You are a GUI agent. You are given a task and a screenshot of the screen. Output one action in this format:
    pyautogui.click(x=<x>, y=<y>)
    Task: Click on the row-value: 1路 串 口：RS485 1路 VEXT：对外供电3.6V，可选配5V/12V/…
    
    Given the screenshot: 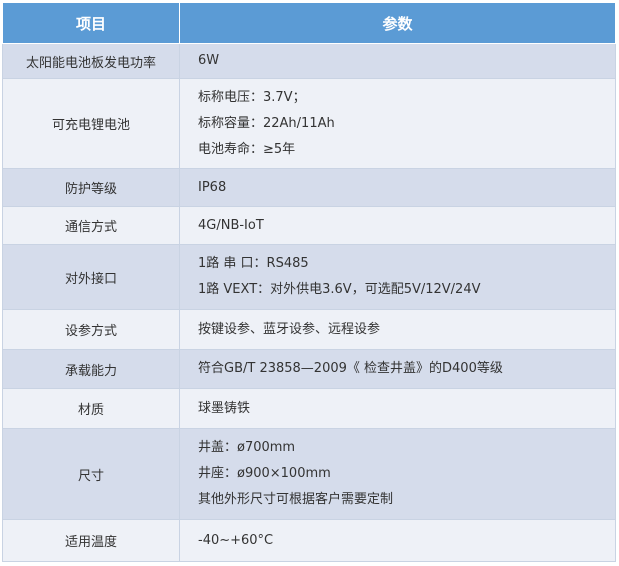 What is the action you would take?
    pyautogui.click(x=397, y=277)
    